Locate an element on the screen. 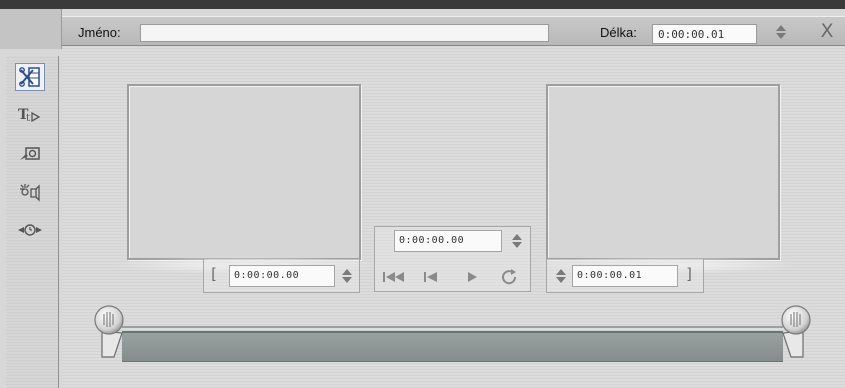  video-trim-icon is located at coordinates (29, 77).